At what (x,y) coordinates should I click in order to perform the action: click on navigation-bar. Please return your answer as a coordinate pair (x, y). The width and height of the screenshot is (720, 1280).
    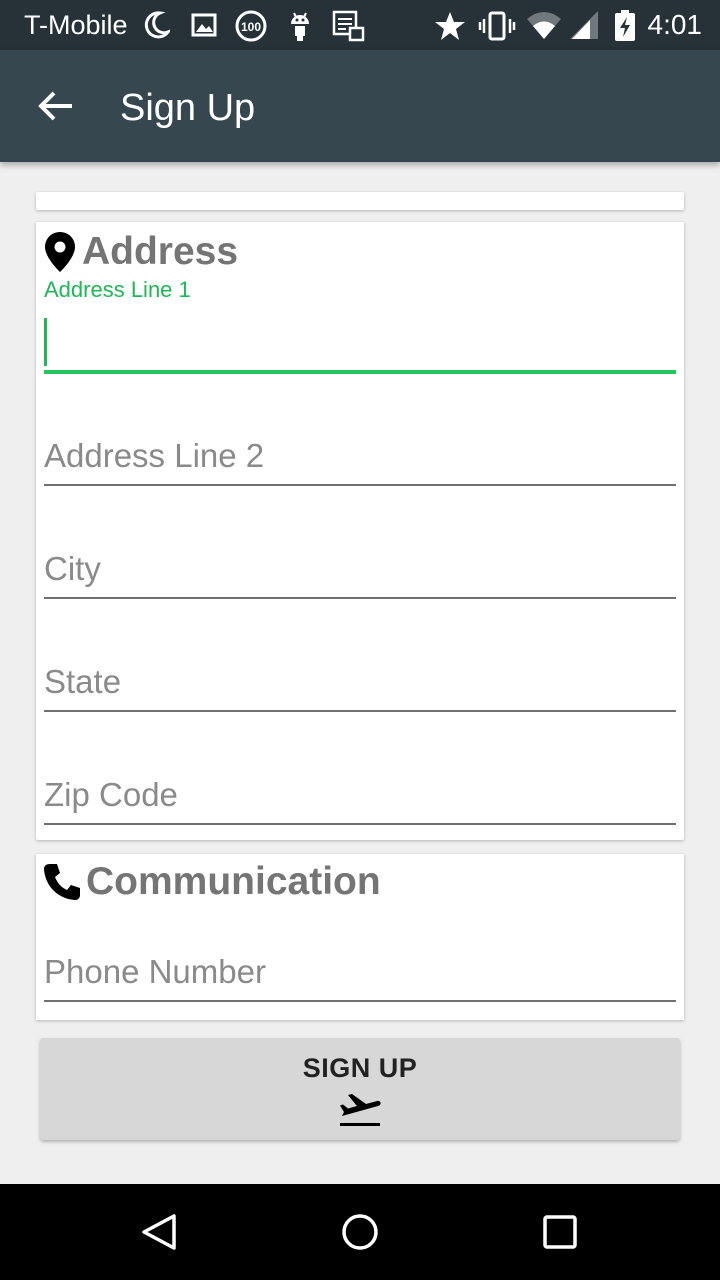
    Looking at the image, I should click on (360, 1232).